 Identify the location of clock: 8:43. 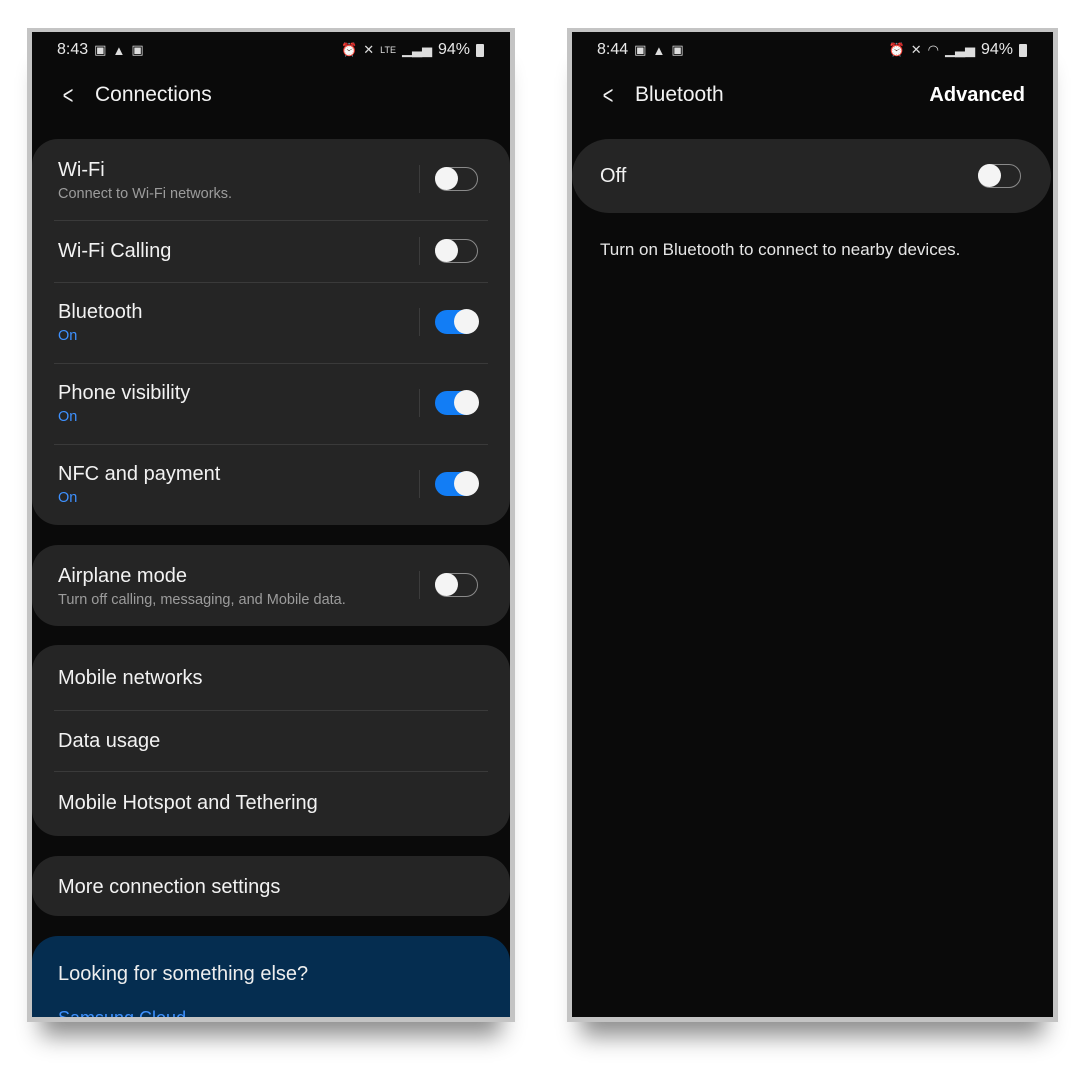
(73, 49).